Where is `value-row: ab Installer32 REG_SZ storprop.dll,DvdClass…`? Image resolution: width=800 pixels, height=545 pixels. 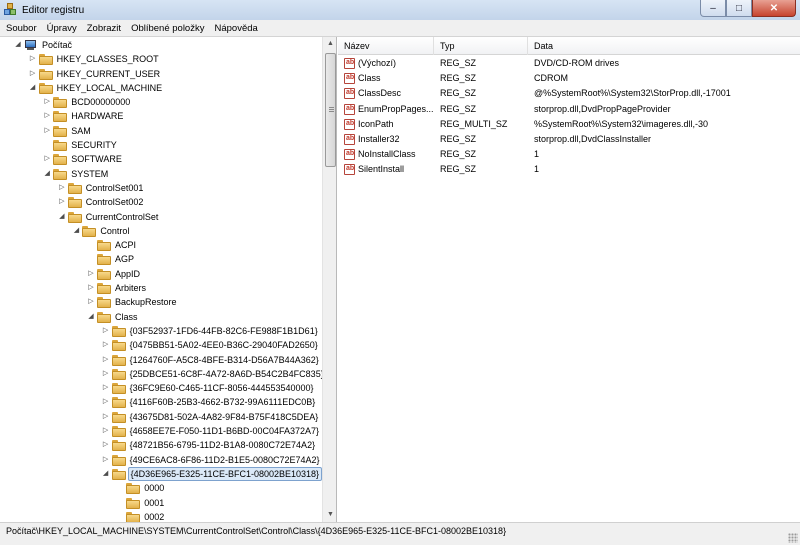 value-row: ab Installer32 REG_SZ storprop.dll,DvdClass… is located at coordinates (569, 139).